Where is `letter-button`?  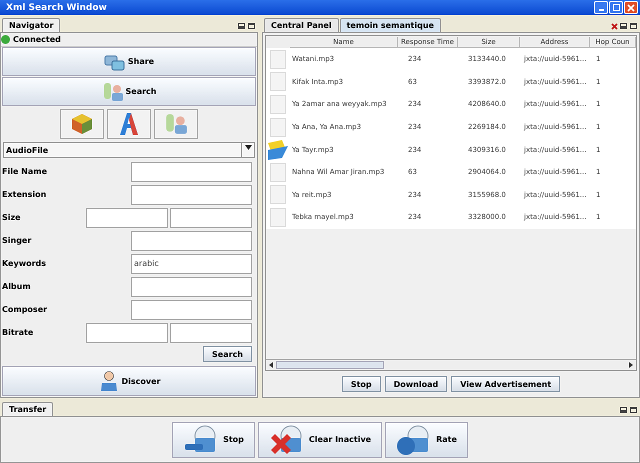
letter-button is located at coordinates (129, 124).